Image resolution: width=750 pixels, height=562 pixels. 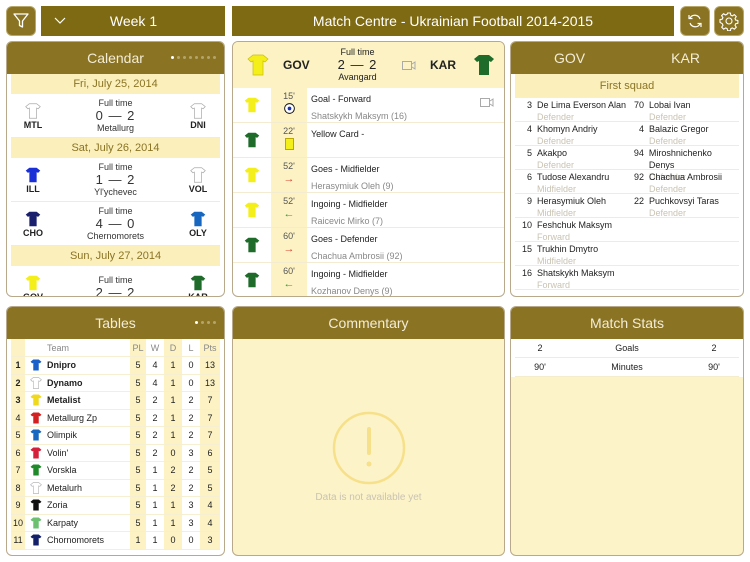 What do you see at coordinates (138, 488) in the screenshot?
I see `played: 5` at bounding box center [138, 488].